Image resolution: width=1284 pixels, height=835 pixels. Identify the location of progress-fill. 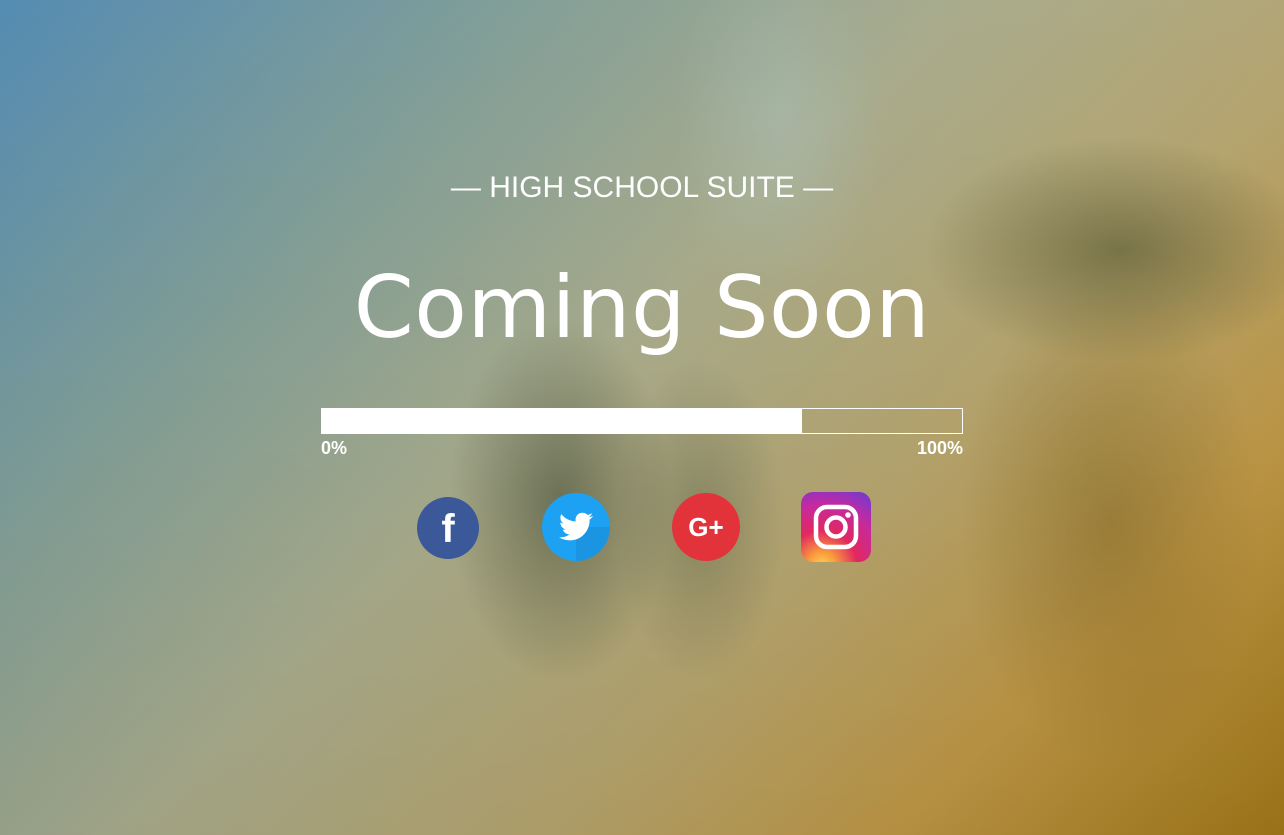
(562, 421).